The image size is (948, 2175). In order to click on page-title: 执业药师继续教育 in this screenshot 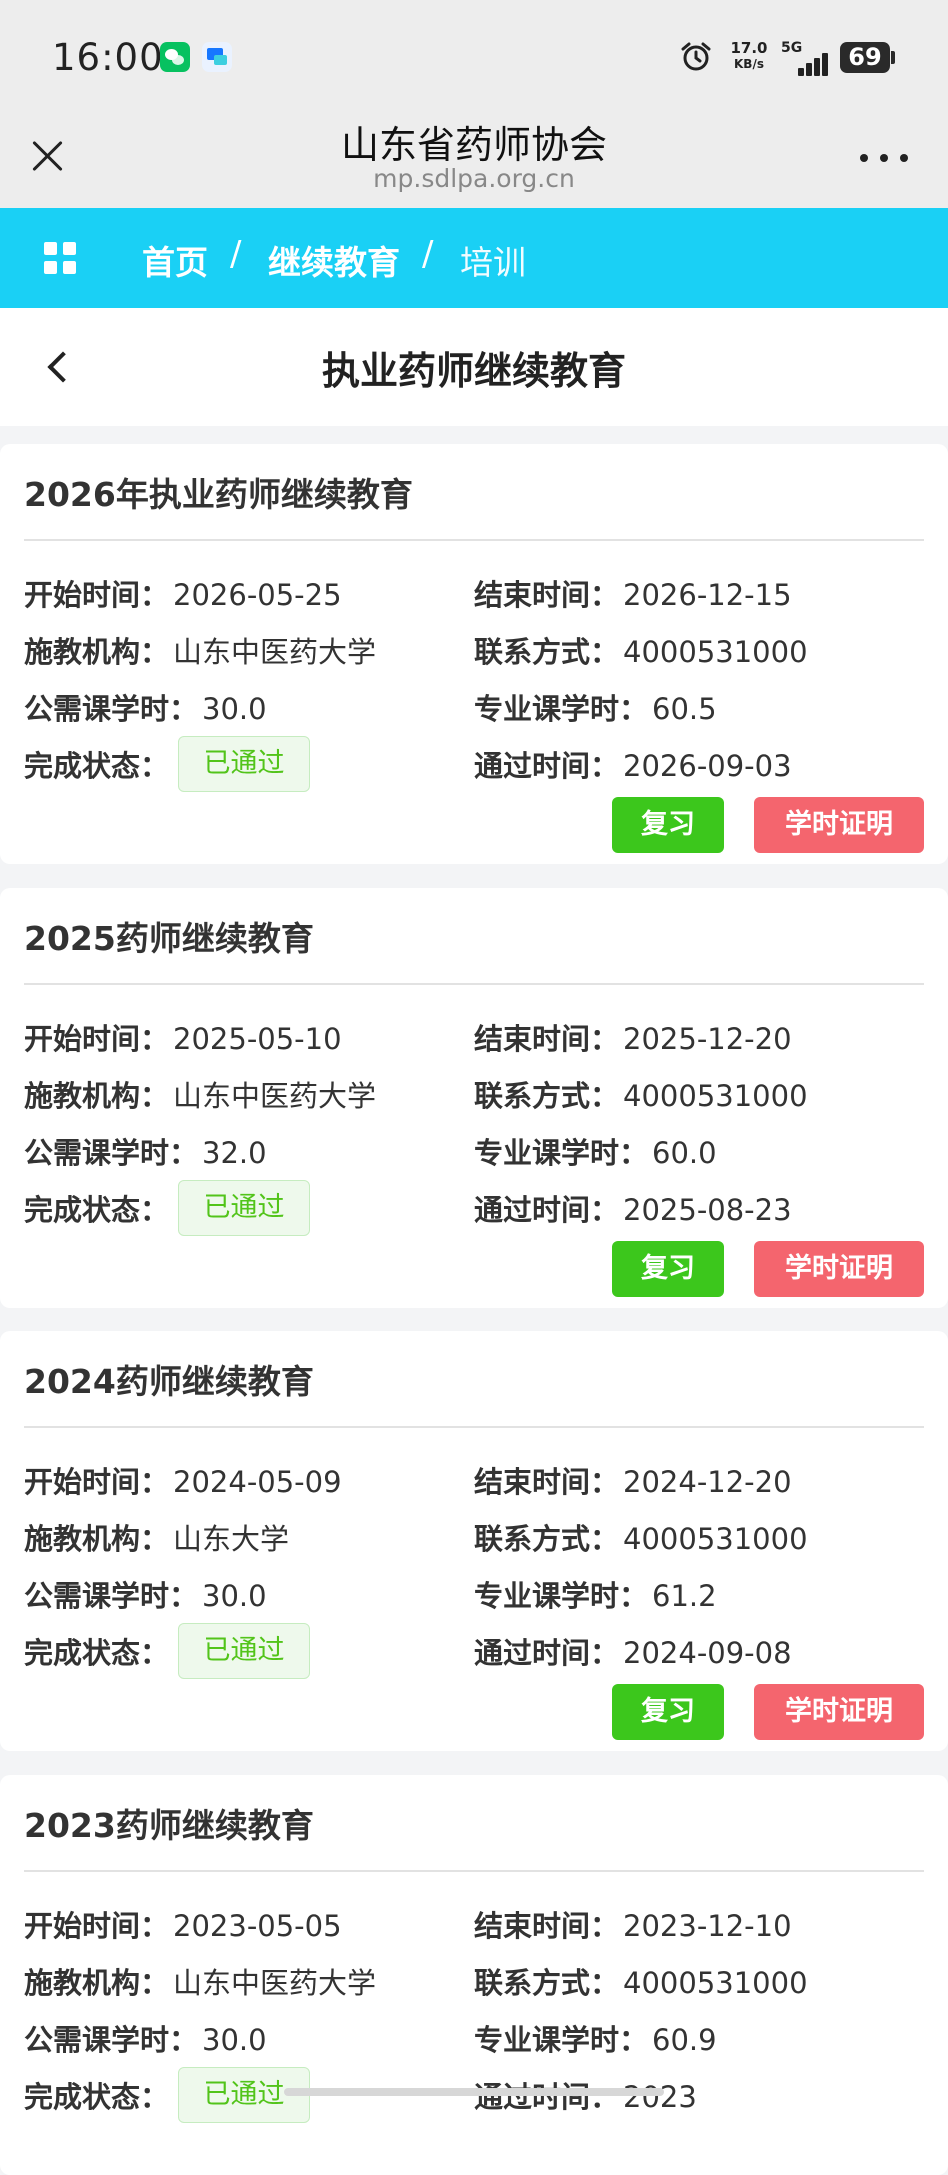, I will do `click(473, 371)`.